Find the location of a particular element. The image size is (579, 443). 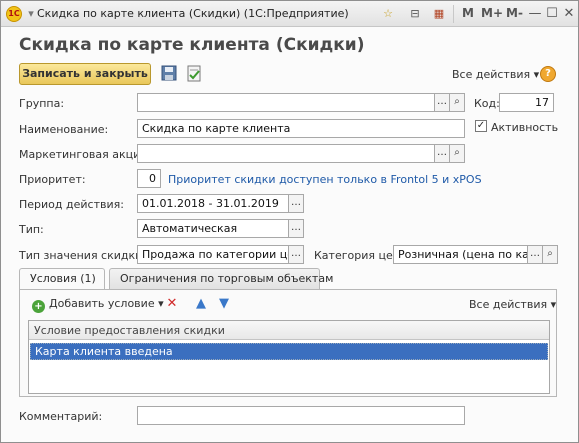

table-row: Карта клиента введена is located at coordinates (289, 351).